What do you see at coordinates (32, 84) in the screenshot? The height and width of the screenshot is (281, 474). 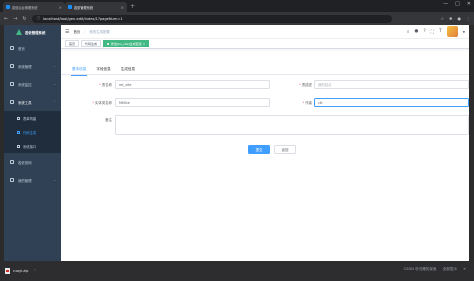 I see `sidebar-item-monitor: 系统监控 ⌄` at bounding box center [32, 84].